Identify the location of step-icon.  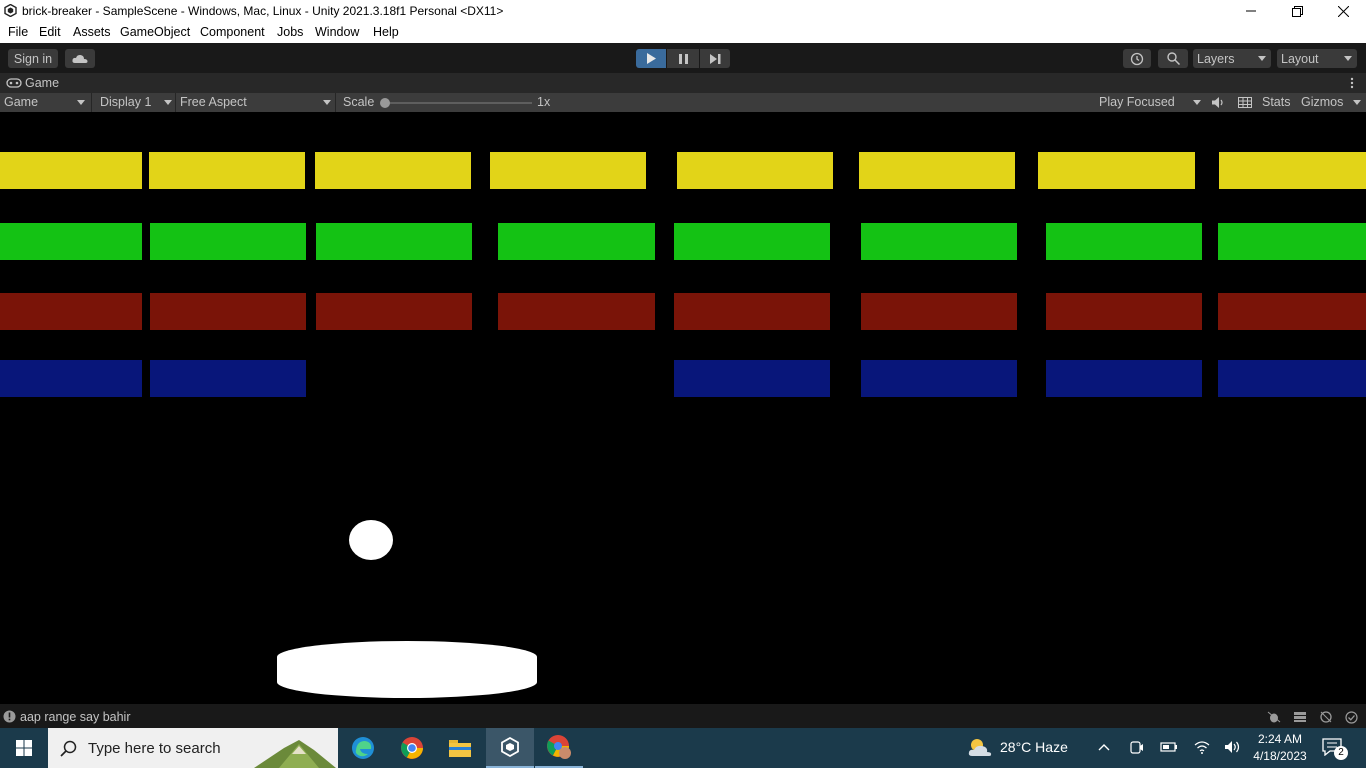
(714, 58).